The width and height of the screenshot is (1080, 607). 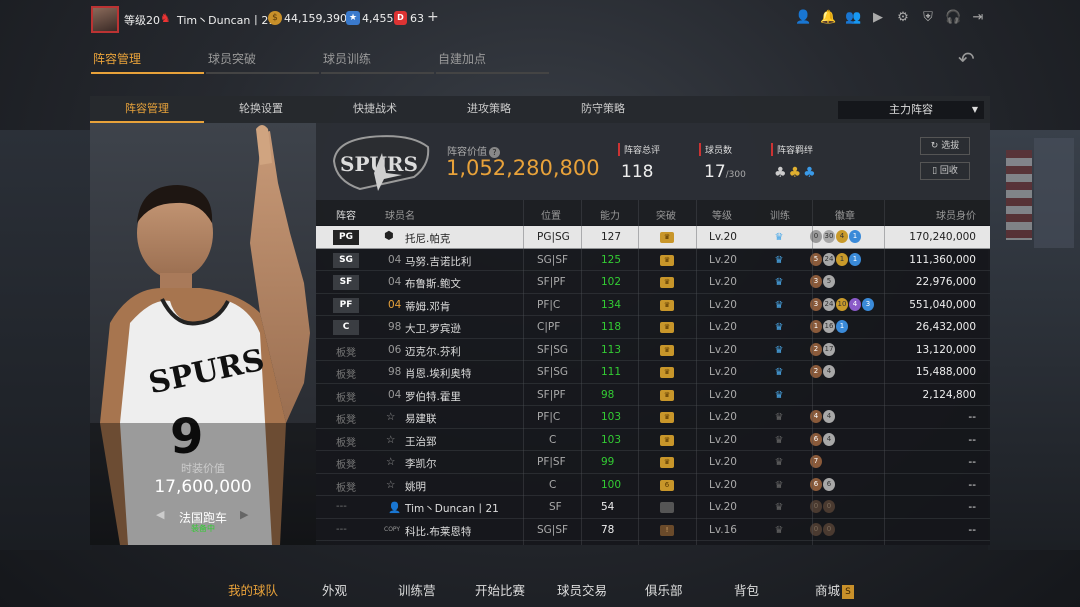 I want to click on gear-icon: ⚙, so click(x=903, y=18).